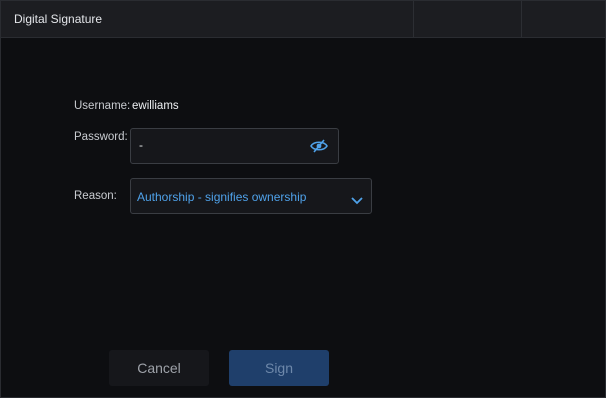  I want to click on eye-slash-icon, so click(319, 146).